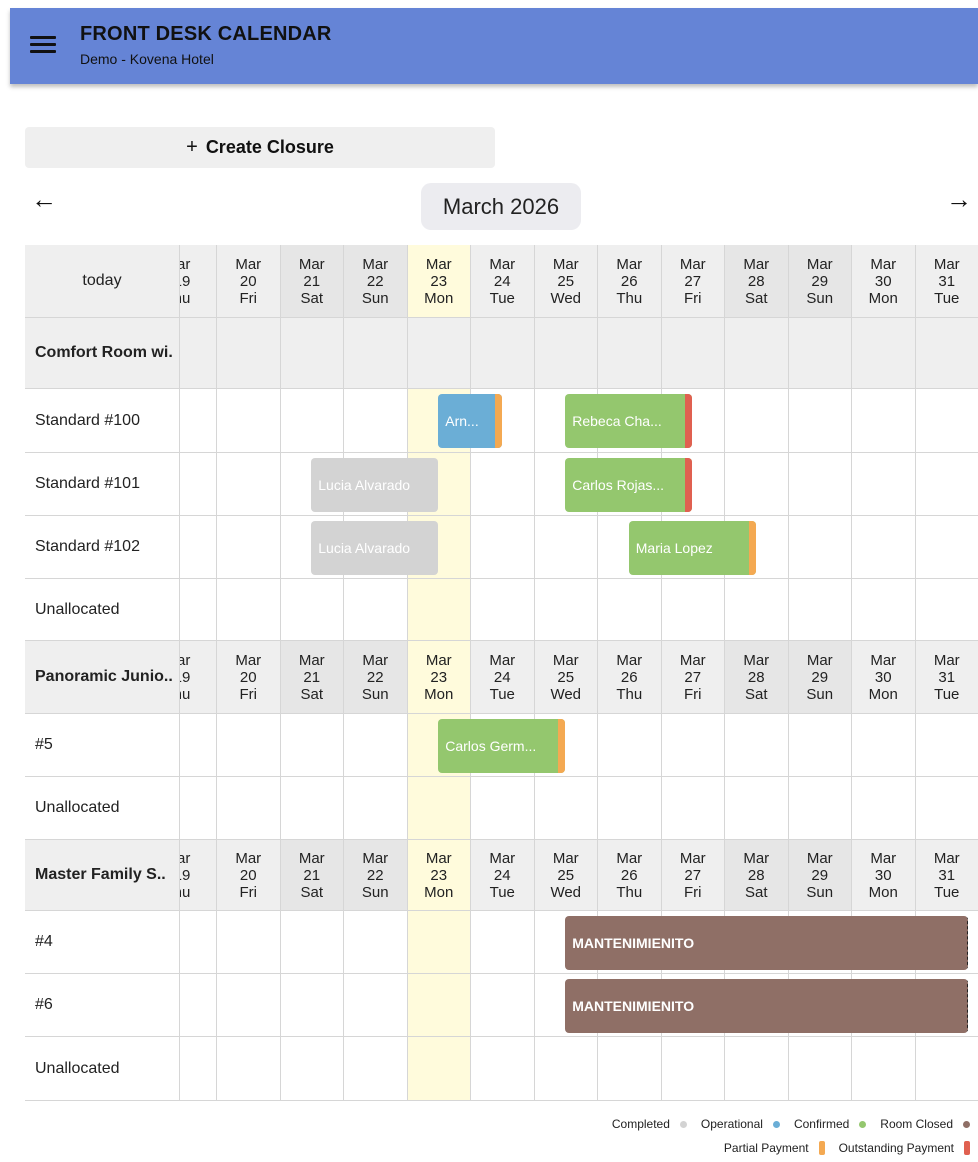  What do you see at coordinates (260, 147) in the screenshot?
I see `create-closure-button: + Create Closure` at bounding box center [260, 147].